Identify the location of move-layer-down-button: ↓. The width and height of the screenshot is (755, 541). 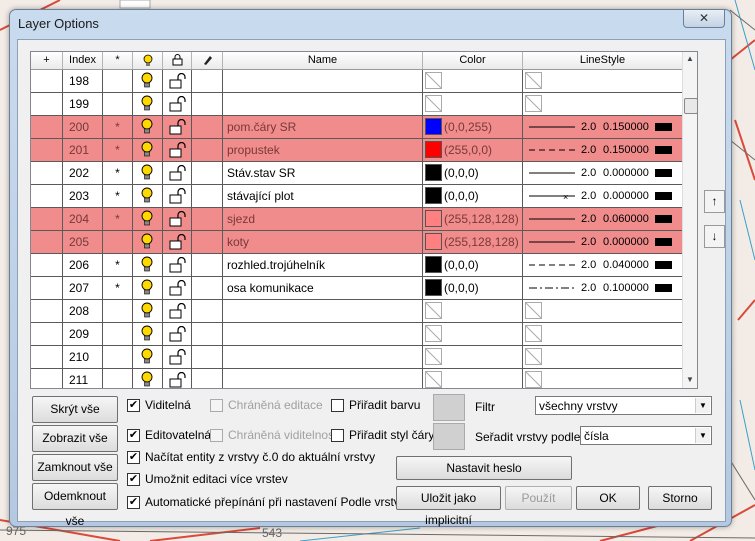
(714, 236).